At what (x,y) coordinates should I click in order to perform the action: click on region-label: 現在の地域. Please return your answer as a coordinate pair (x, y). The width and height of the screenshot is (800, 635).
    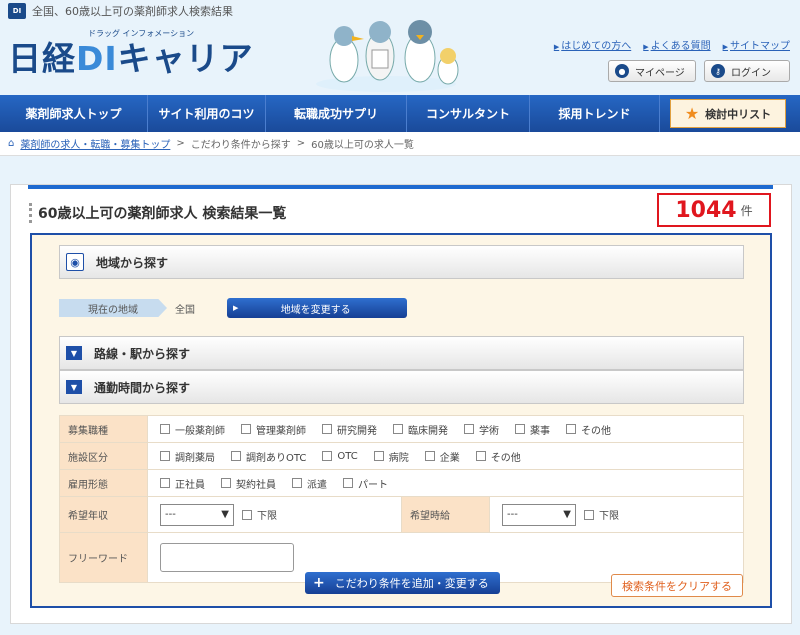
    Looking at the image, I should click on (113, 308).